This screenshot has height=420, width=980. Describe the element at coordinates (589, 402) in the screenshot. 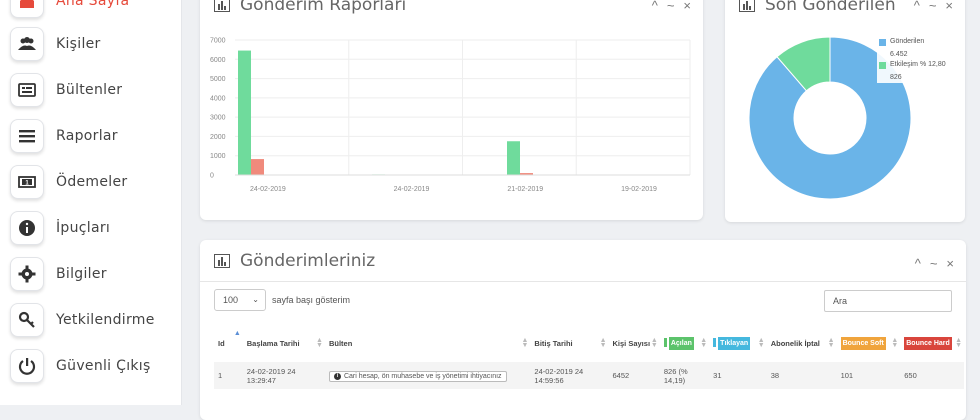

I see `table-row` at that location.